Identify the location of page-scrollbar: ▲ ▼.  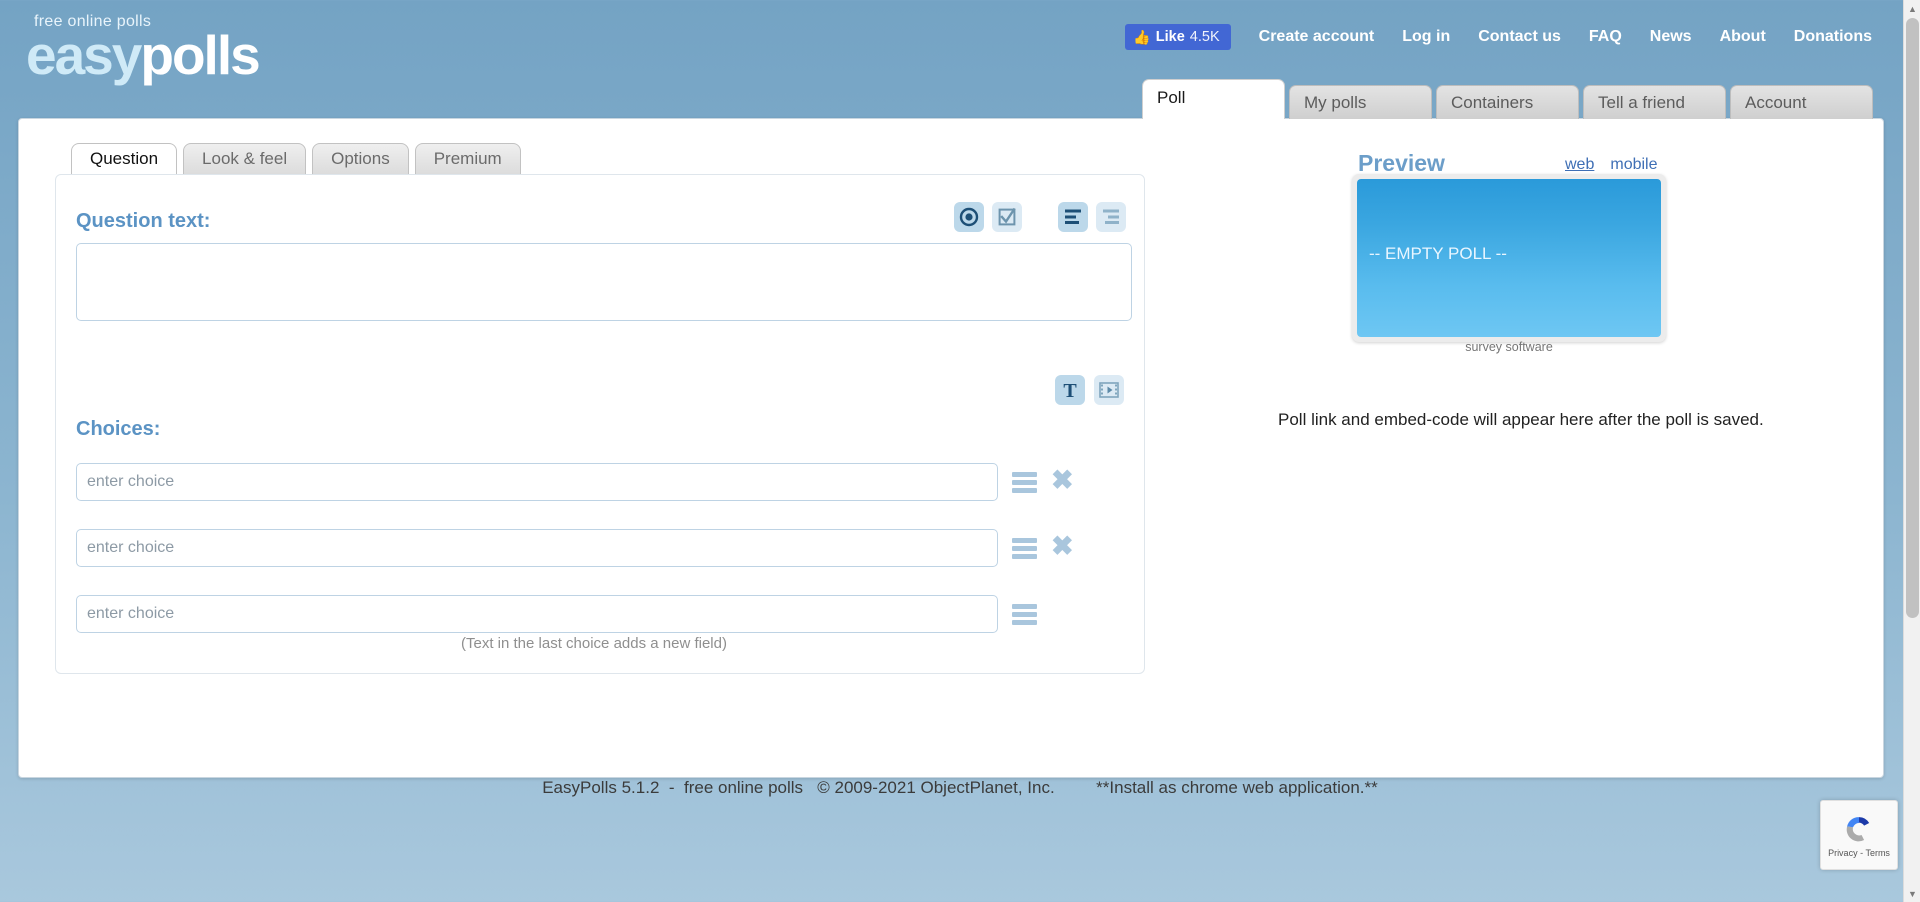
(1911, 451).